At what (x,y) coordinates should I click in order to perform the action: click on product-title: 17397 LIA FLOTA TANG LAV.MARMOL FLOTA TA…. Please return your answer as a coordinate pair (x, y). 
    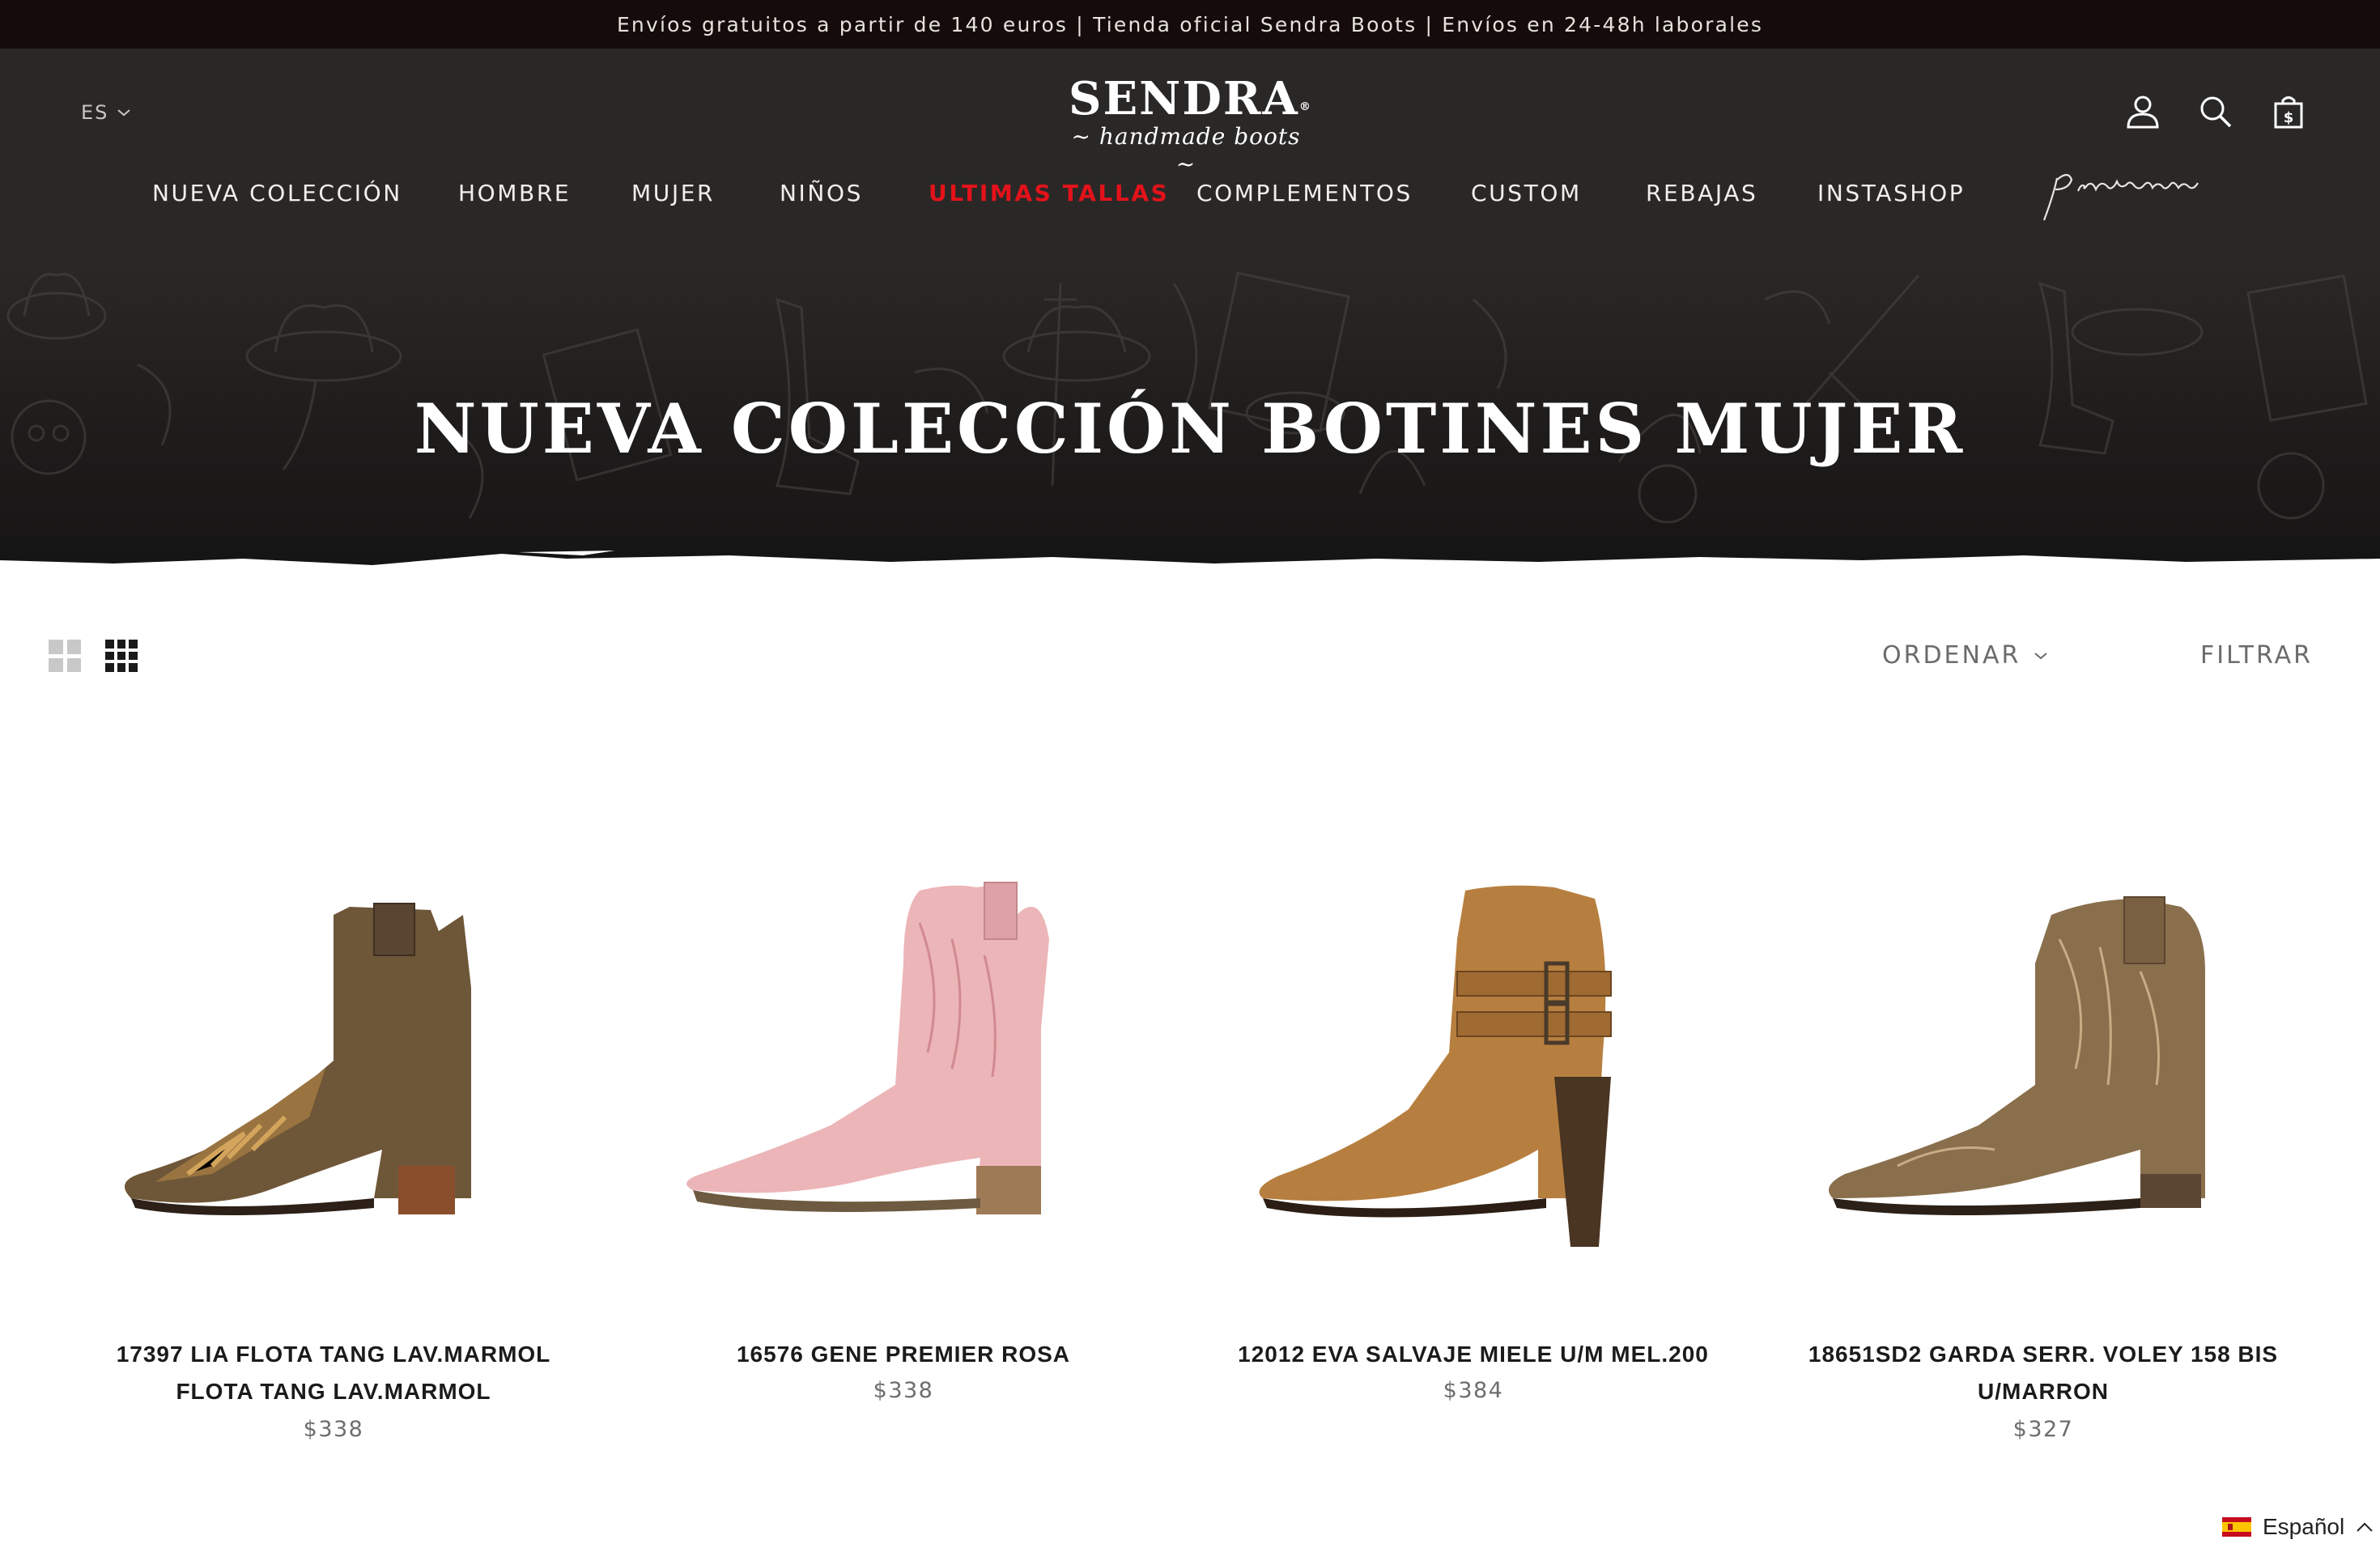
    Looking at the image, I should click on (333, 1373).